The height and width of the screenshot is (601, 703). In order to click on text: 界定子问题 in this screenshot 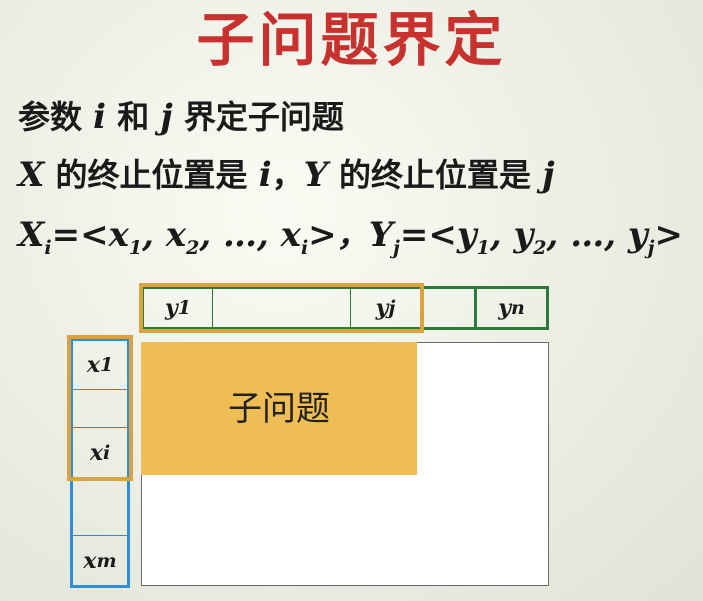, I will do `click(258, 117)`.